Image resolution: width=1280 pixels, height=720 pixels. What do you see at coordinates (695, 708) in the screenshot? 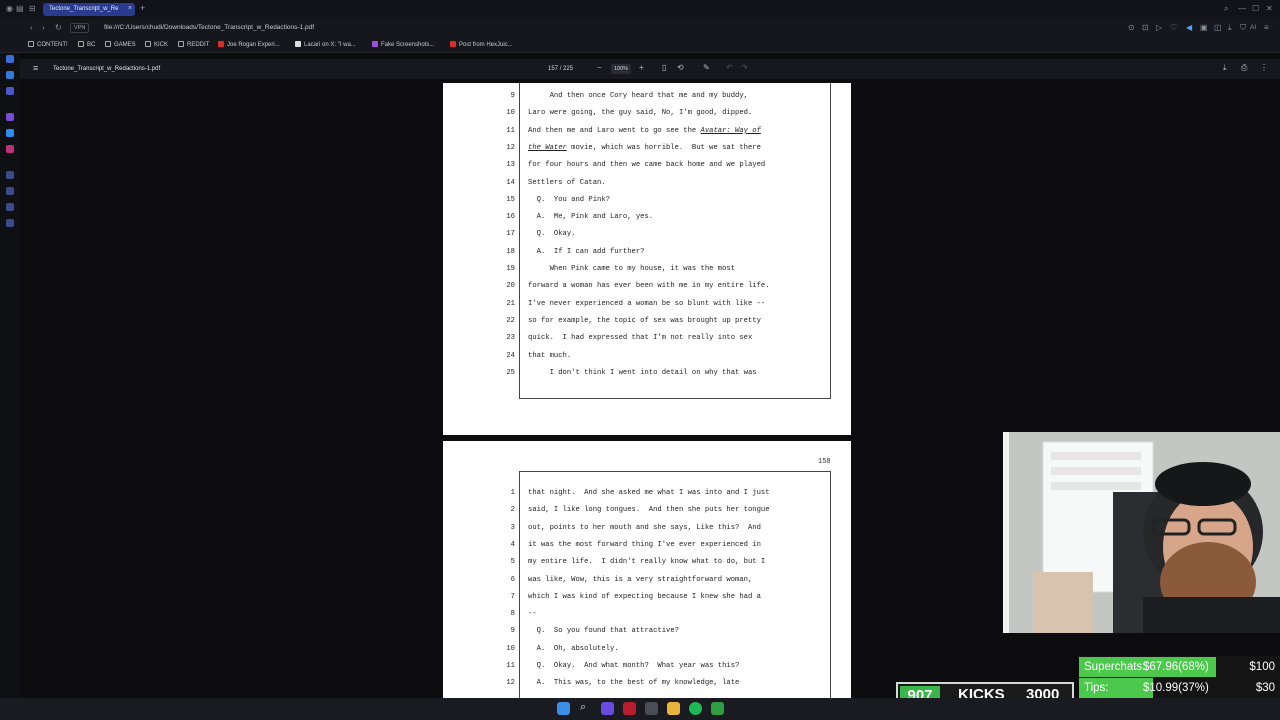
I see `spotify-icon` at bounding box center [695, 708].